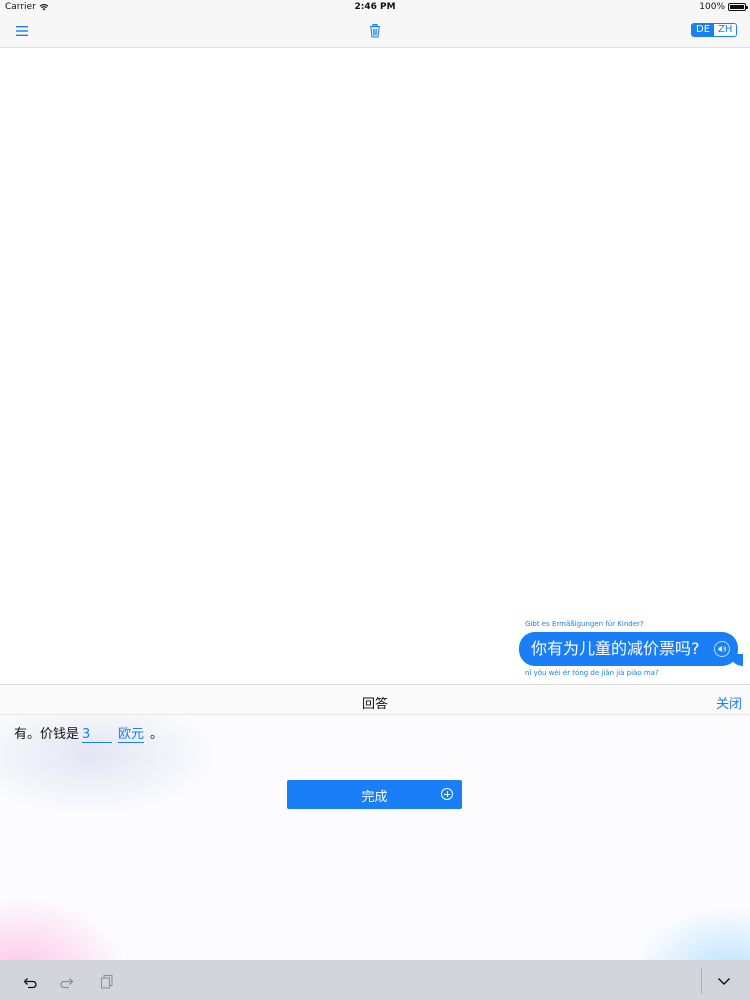 This screenshot has width=750, height=1000. I want to click on hamburger-menu-icon, so click(22, 31).